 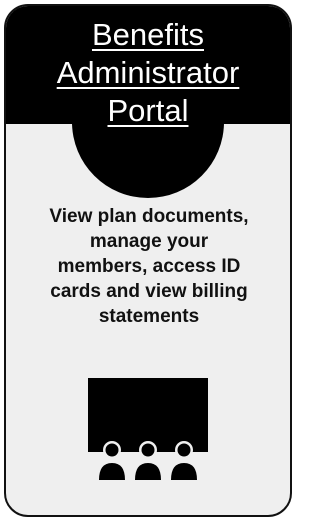 I want to click on title-line-1: Benefits, so click(x=147, y=34).